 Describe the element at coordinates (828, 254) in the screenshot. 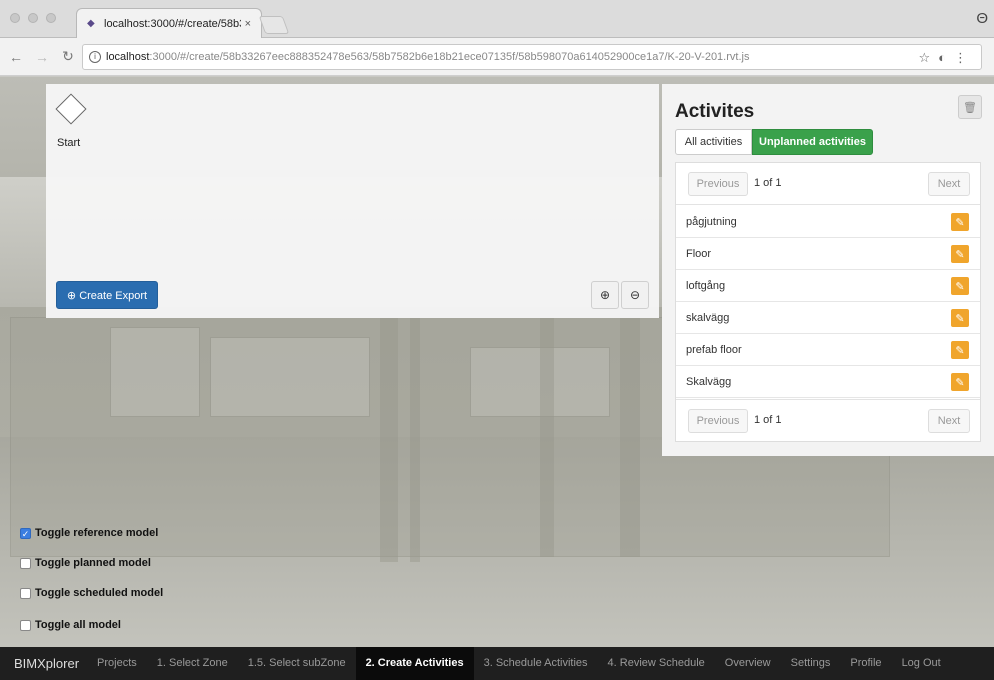

I see `list-item: Floor ✎` at that location.